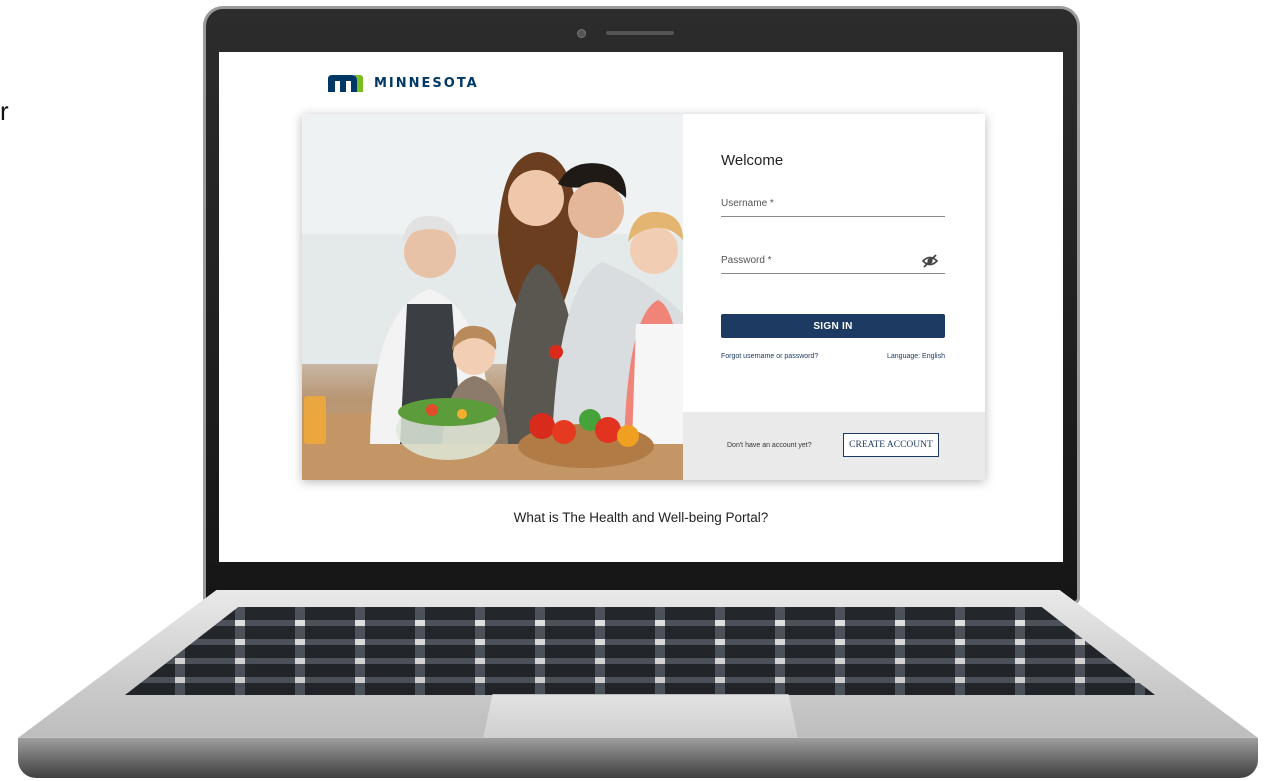 Image resolution: width=1276 pixels, height=781 pixels. Describe the element at coordinates (752, 160) in the screenshot. I see `welcome-heading: Welcome` at that location.